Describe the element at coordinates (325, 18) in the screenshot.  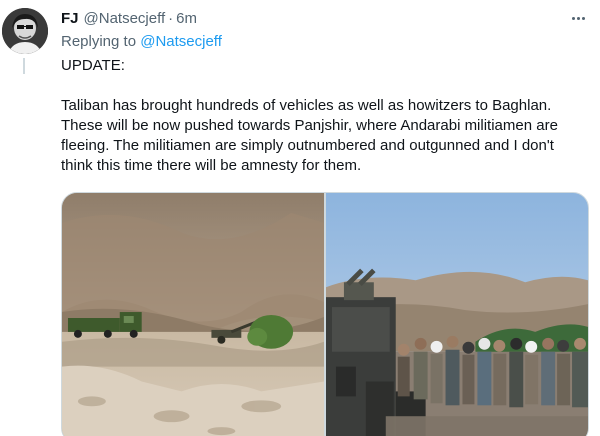
I see `tweet-header: FJ @Natsecjeff · 6m` at that location.